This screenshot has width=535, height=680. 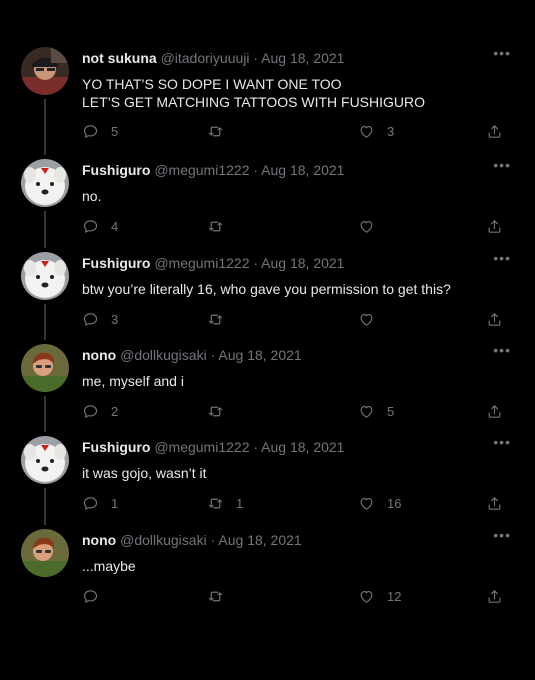 I want to click on tweet-actions: 2 5, so click(x=294, y=413).